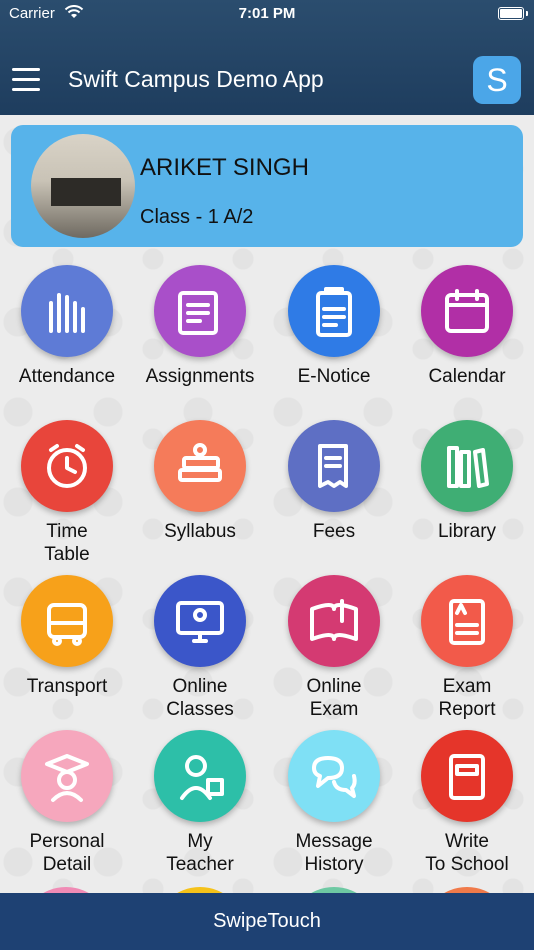 The image size is (534, 950). I want to click on menu-item-message-history: Message History, so click(334, 803).